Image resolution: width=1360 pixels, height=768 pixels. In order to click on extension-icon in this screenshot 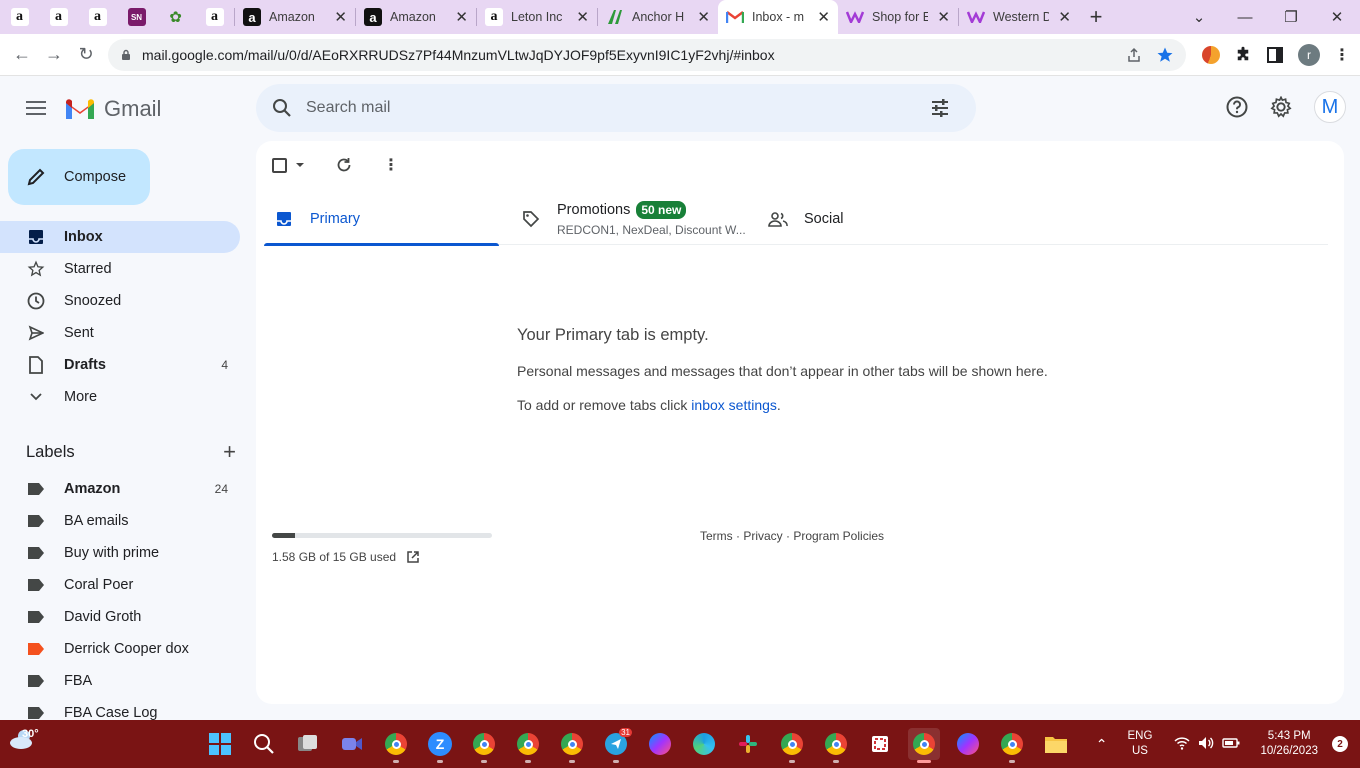, I will do `click(1211, 55)`.